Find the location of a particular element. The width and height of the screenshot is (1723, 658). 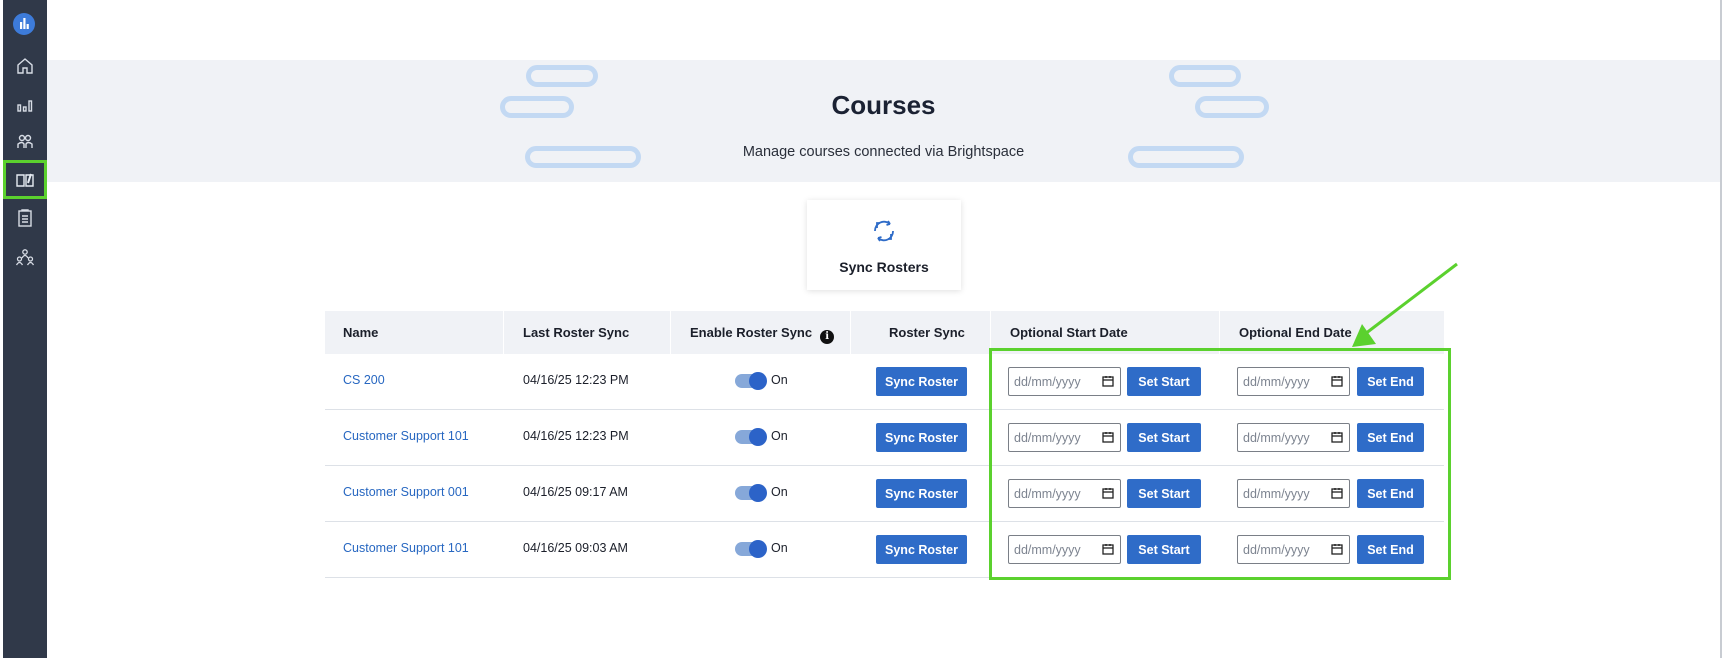

active-nav-highlight is located at coordinates (25, 179).